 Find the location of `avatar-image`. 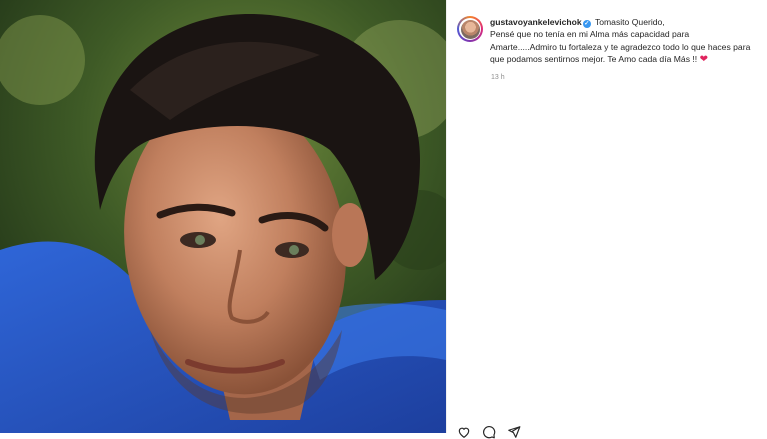

avatar-image is located at coordinates (470, 29).